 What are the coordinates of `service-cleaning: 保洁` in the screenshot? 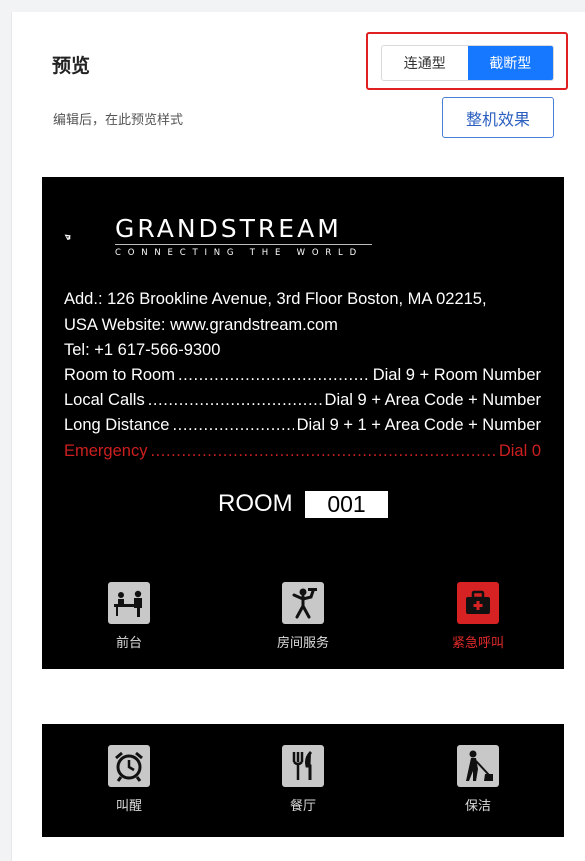 It's located at (478, 779).